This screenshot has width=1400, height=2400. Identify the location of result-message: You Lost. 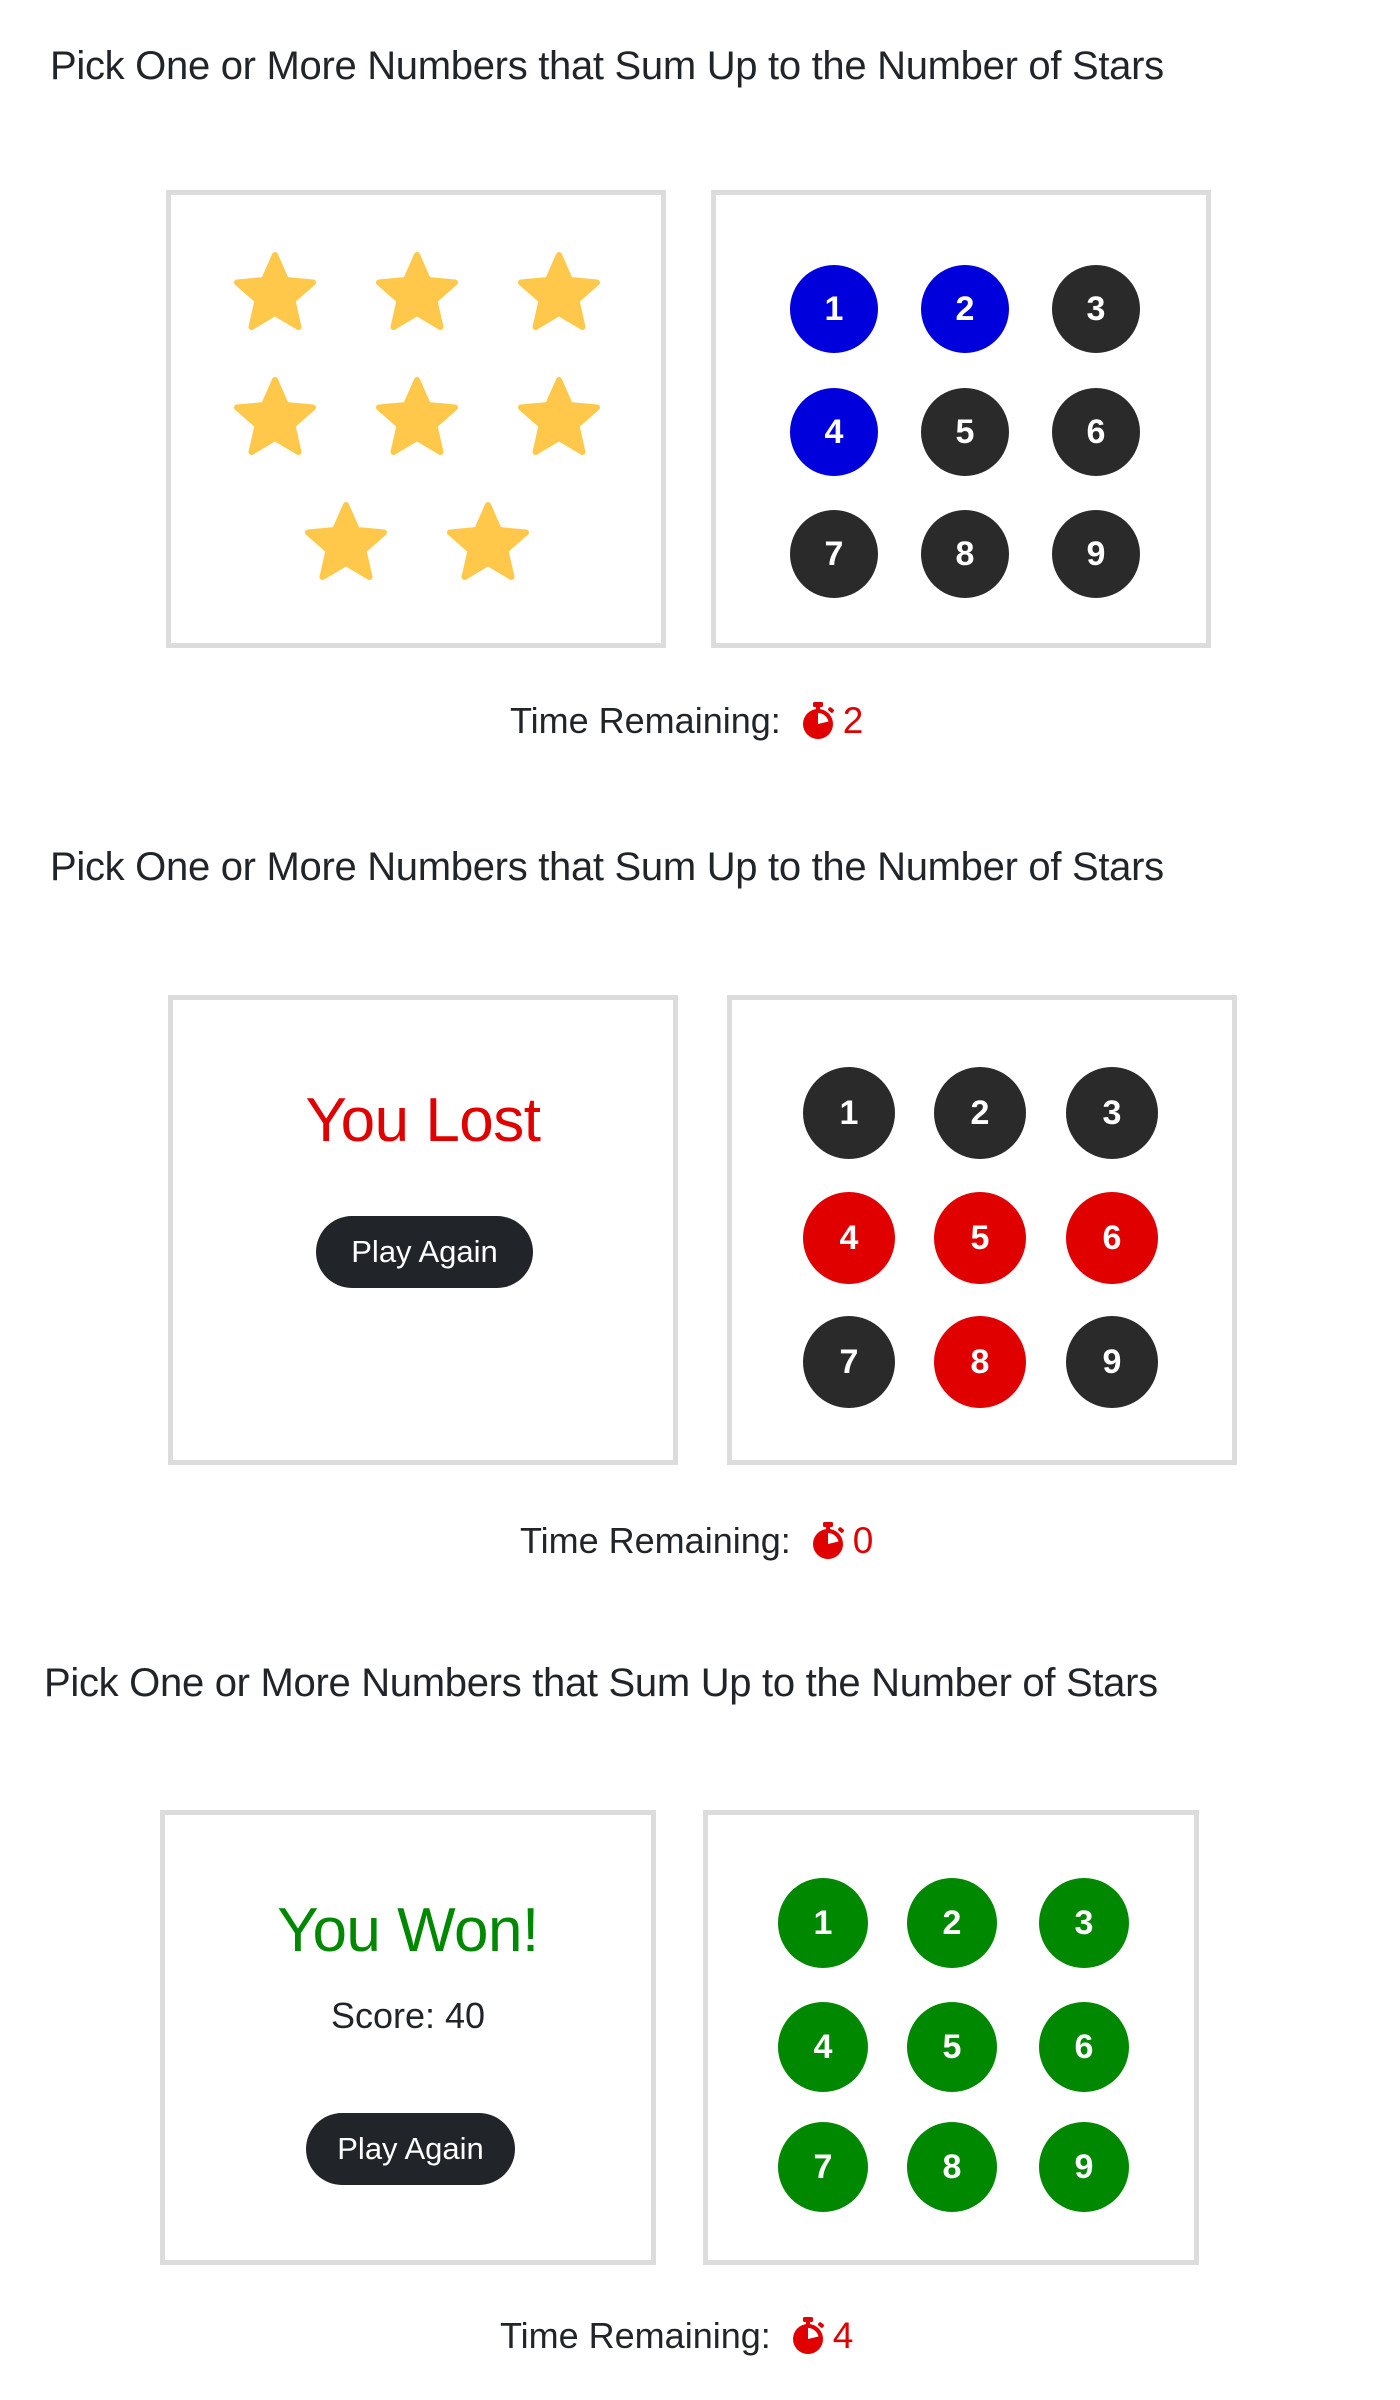
(423, 1120).